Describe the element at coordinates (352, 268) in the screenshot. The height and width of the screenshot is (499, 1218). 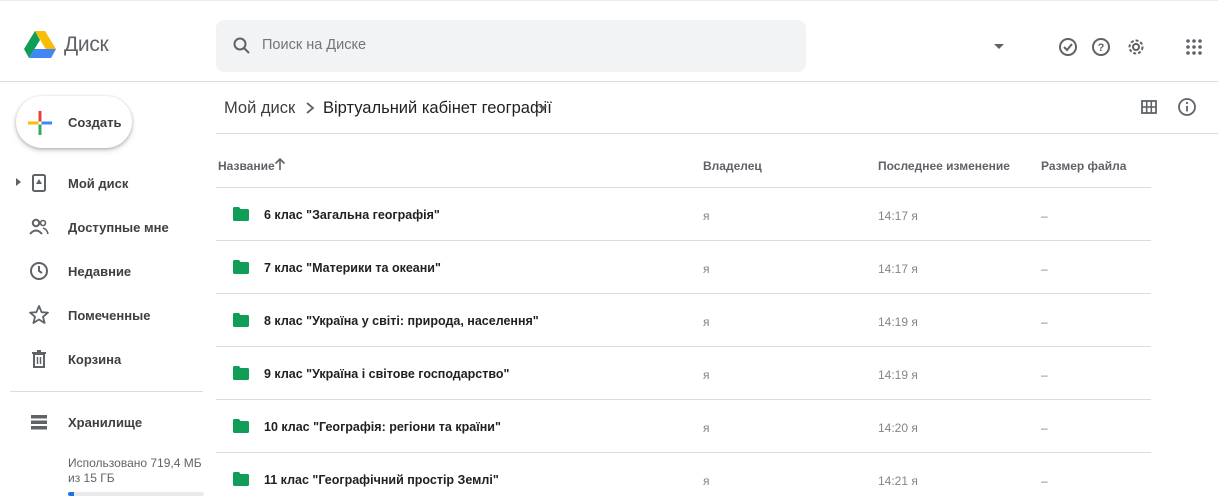
I see `file-name: 7 клас "Материки та океани"` at that location.